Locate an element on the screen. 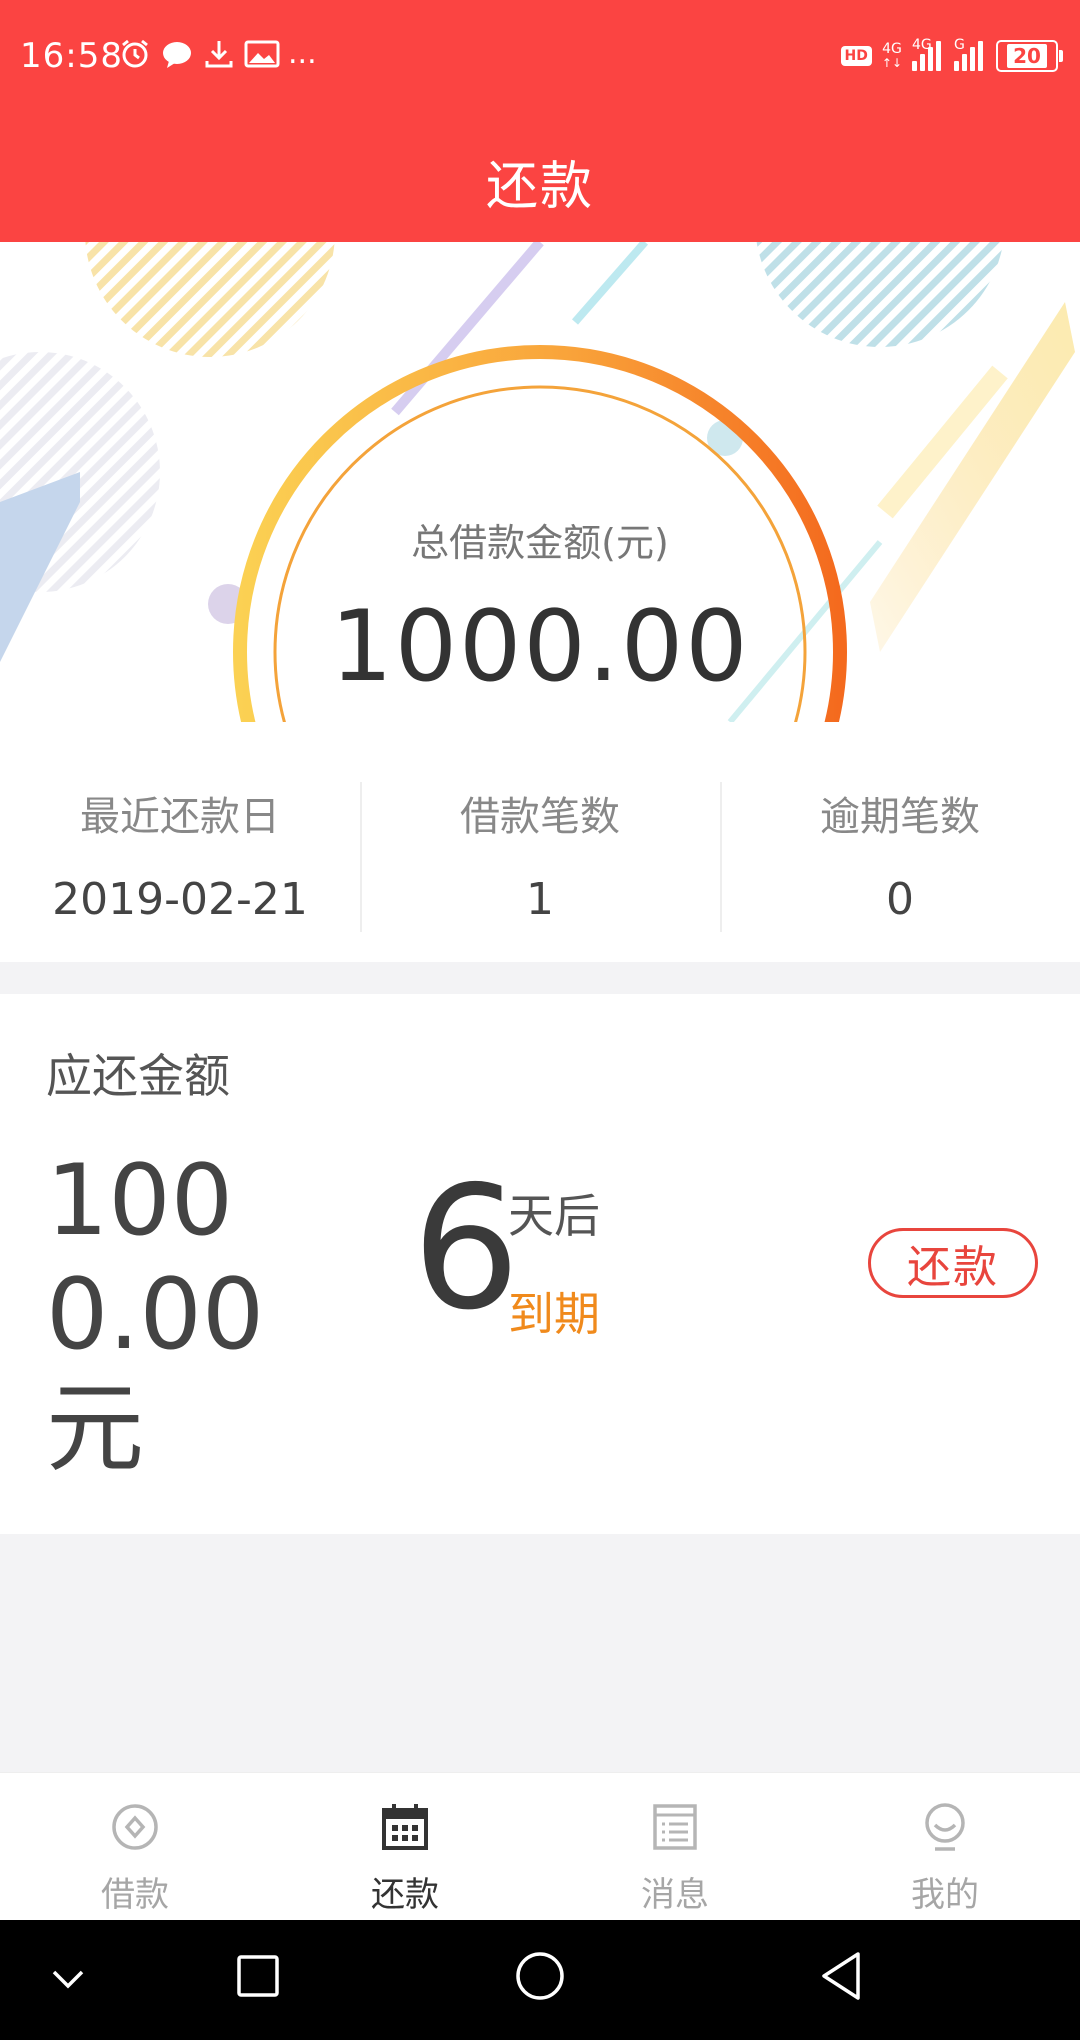  tab-repay: 还款 is located at coordinates (405, 1847).